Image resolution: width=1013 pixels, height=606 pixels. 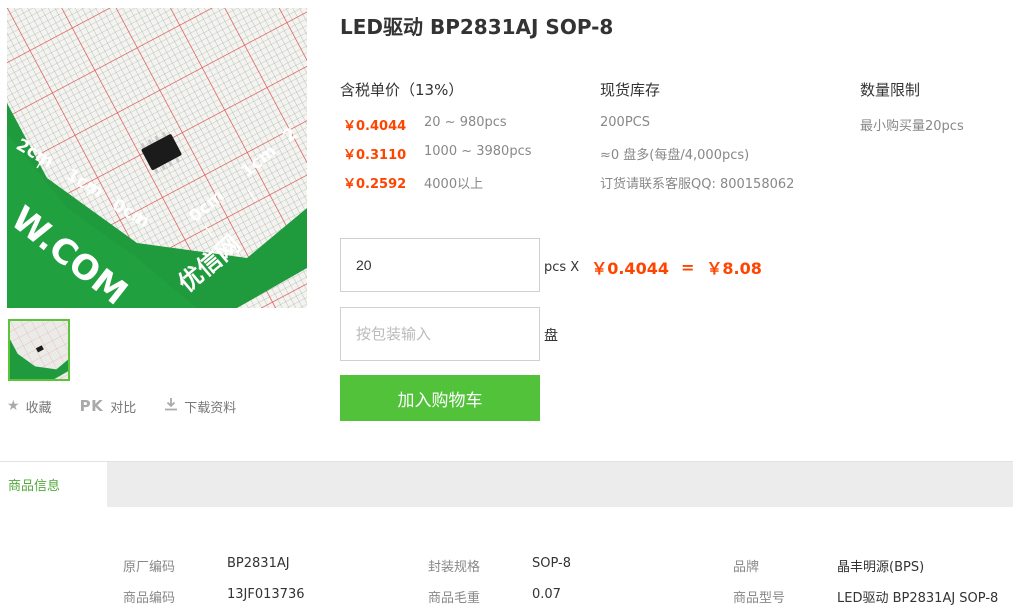 I want to click on spec-label-weight: 商品毛重, so click(x=454, y=598).